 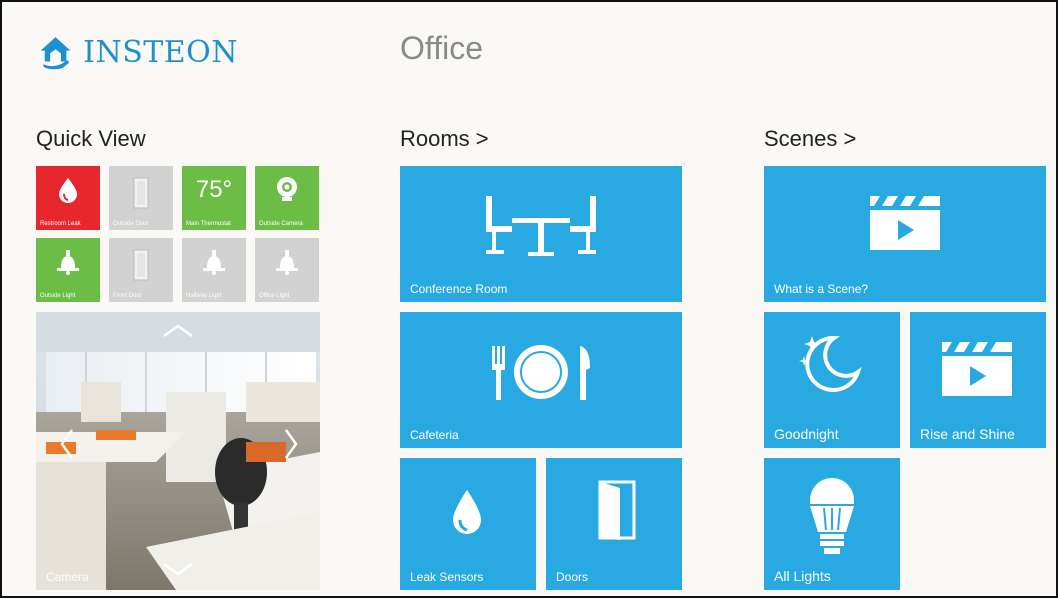 What do you see at coordinates (572, 577) in the screenshot?
I see `room-tile-label: Doors` at bounding box center [572, 577].